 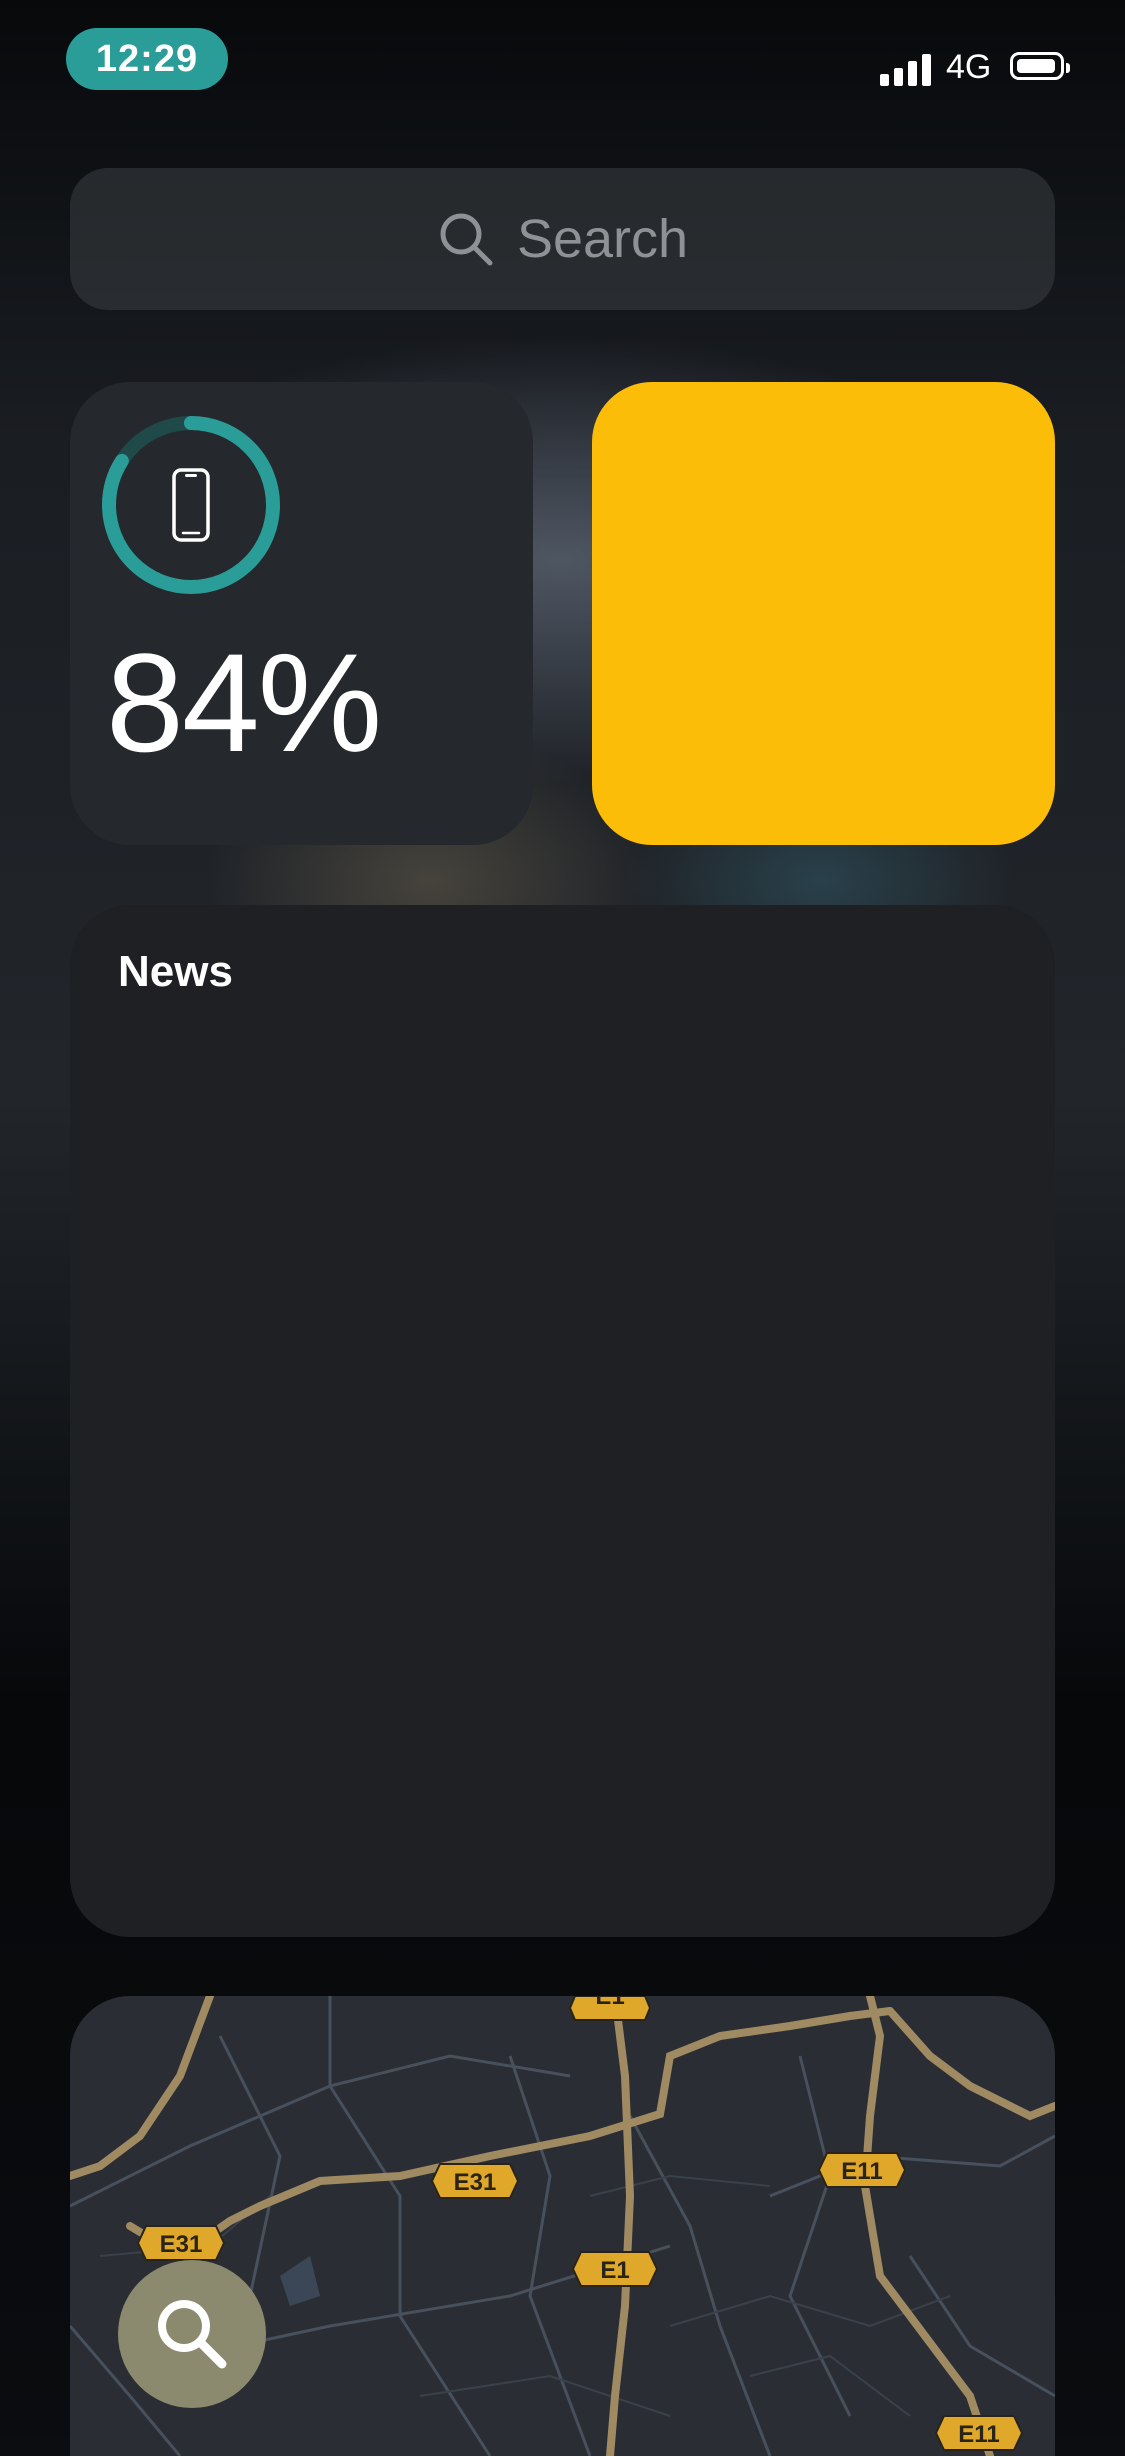 What do you see at coordinates (823, 613) in the screenshot?
I see `yellow-widget` at bounding box center [823, 613].